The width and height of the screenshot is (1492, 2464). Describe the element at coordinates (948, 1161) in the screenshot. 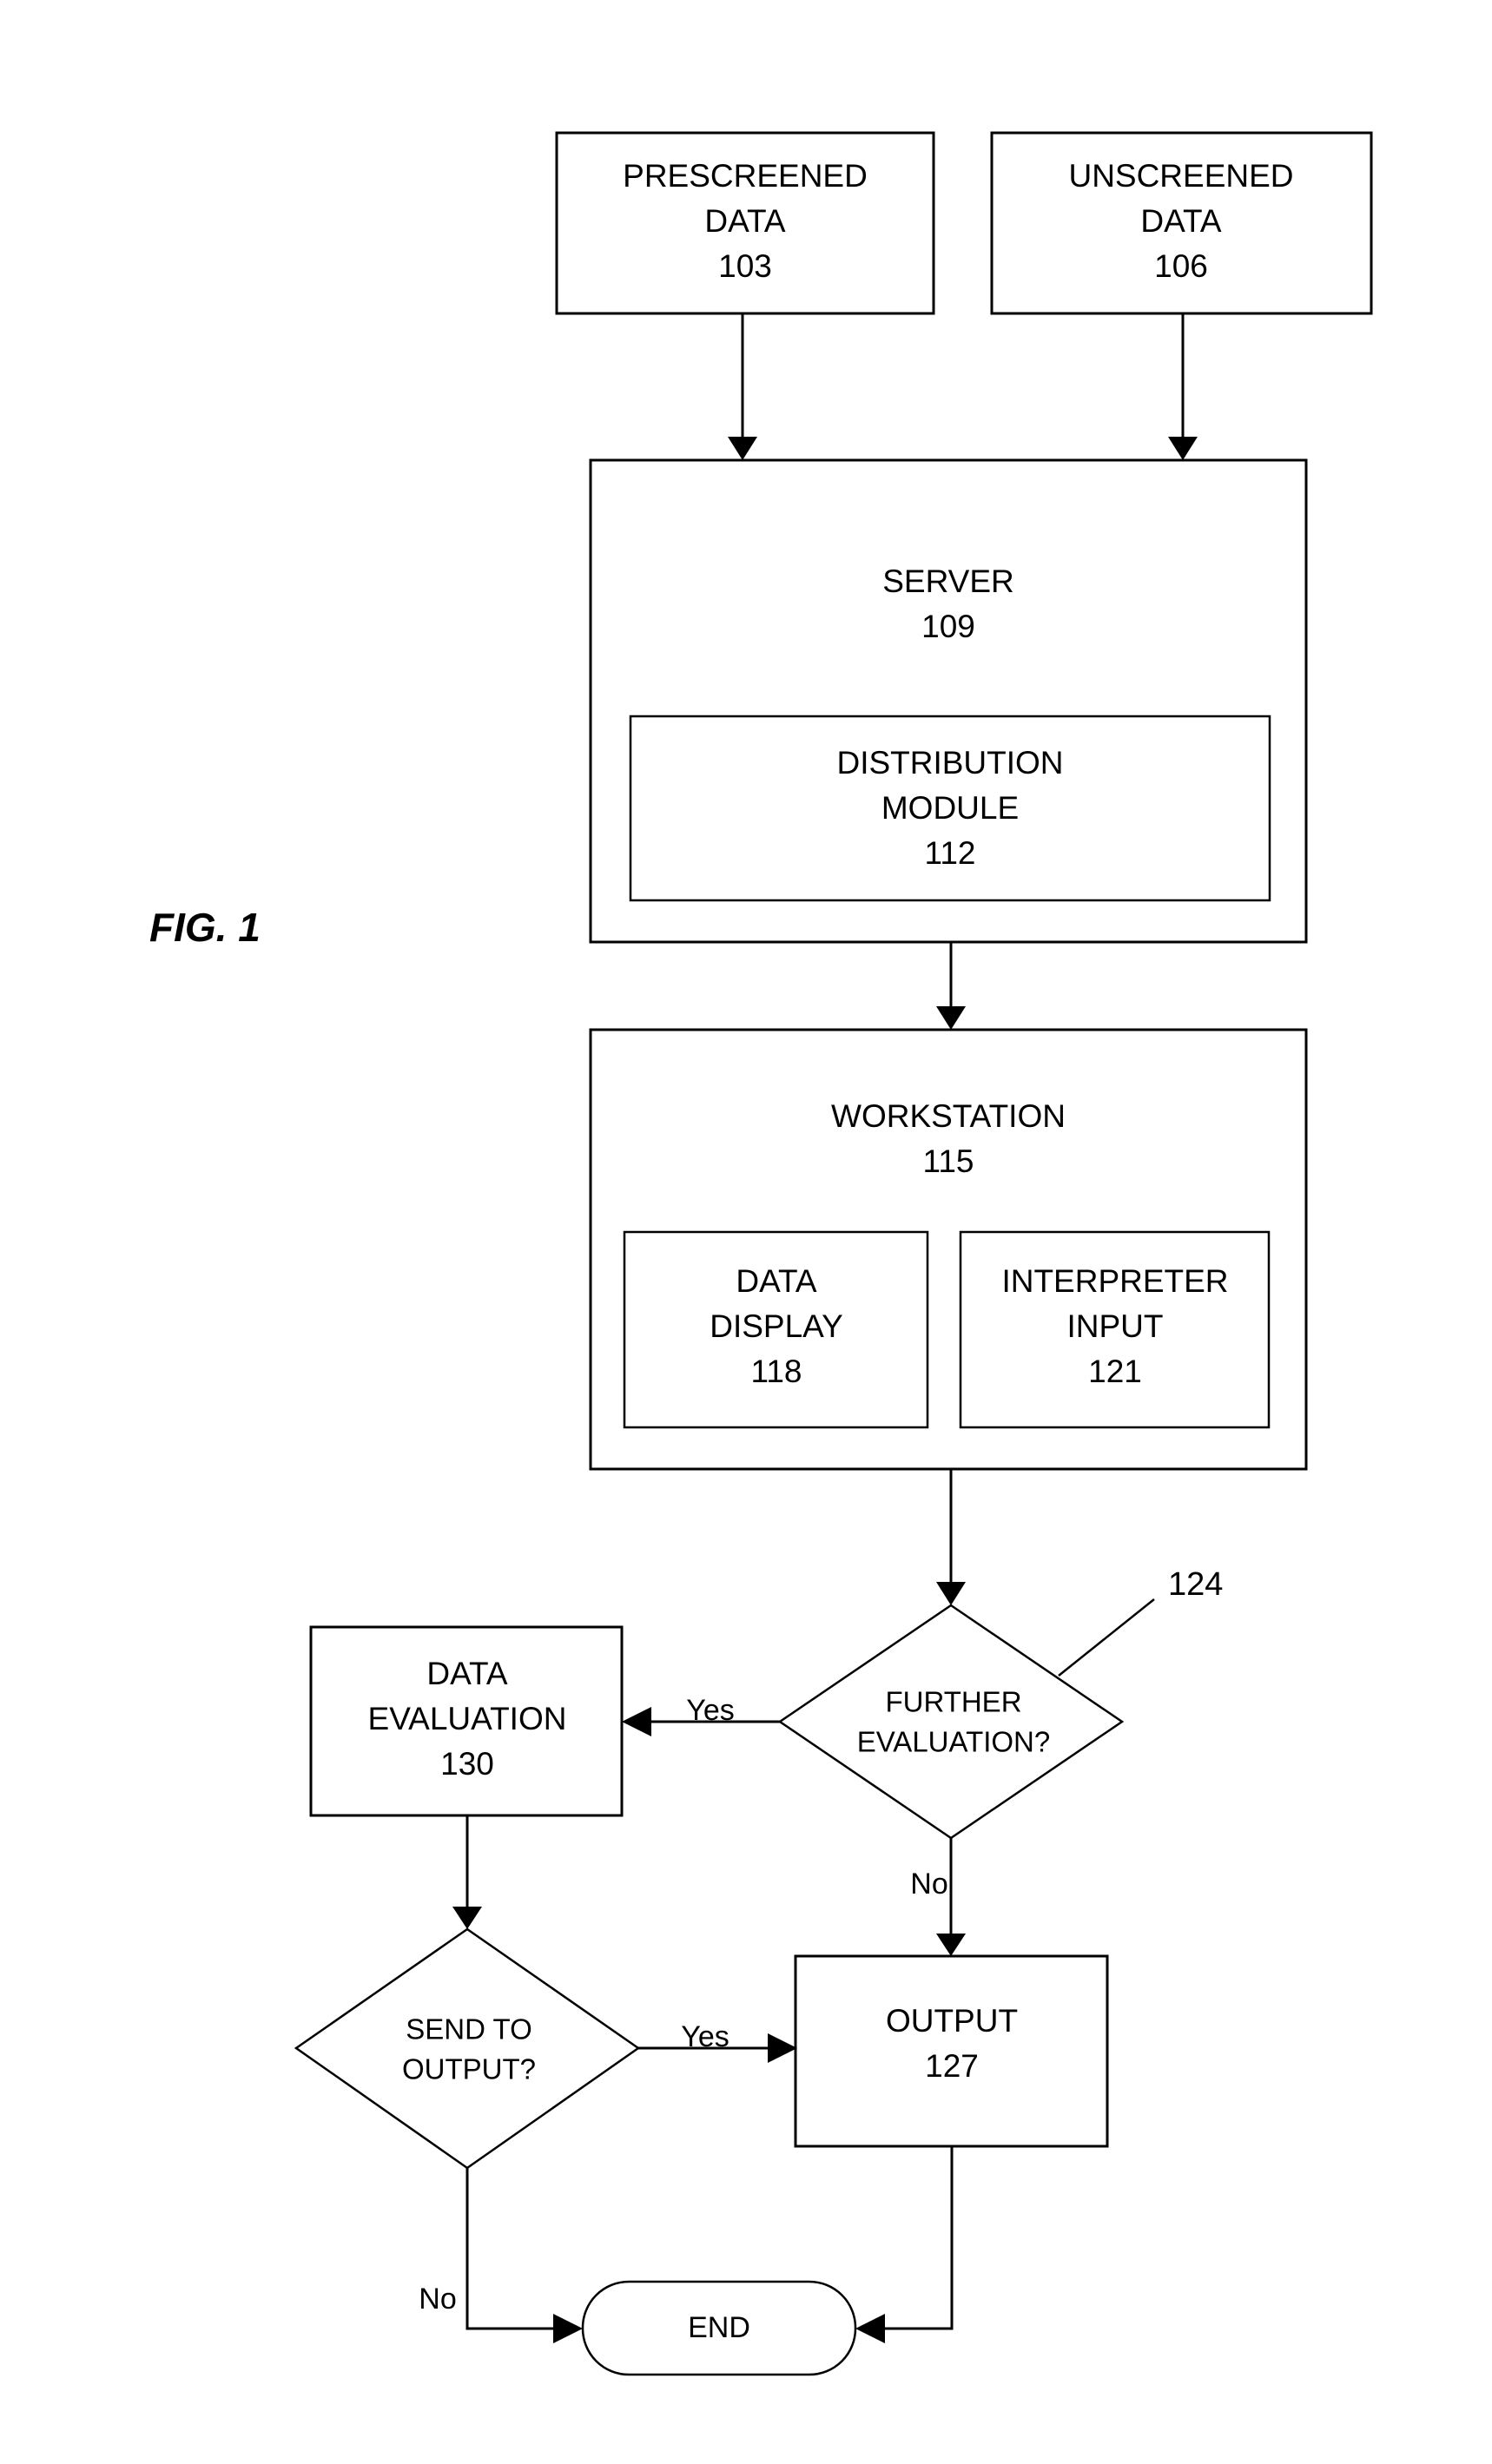

I see `workstation-ref: 115` at that location.